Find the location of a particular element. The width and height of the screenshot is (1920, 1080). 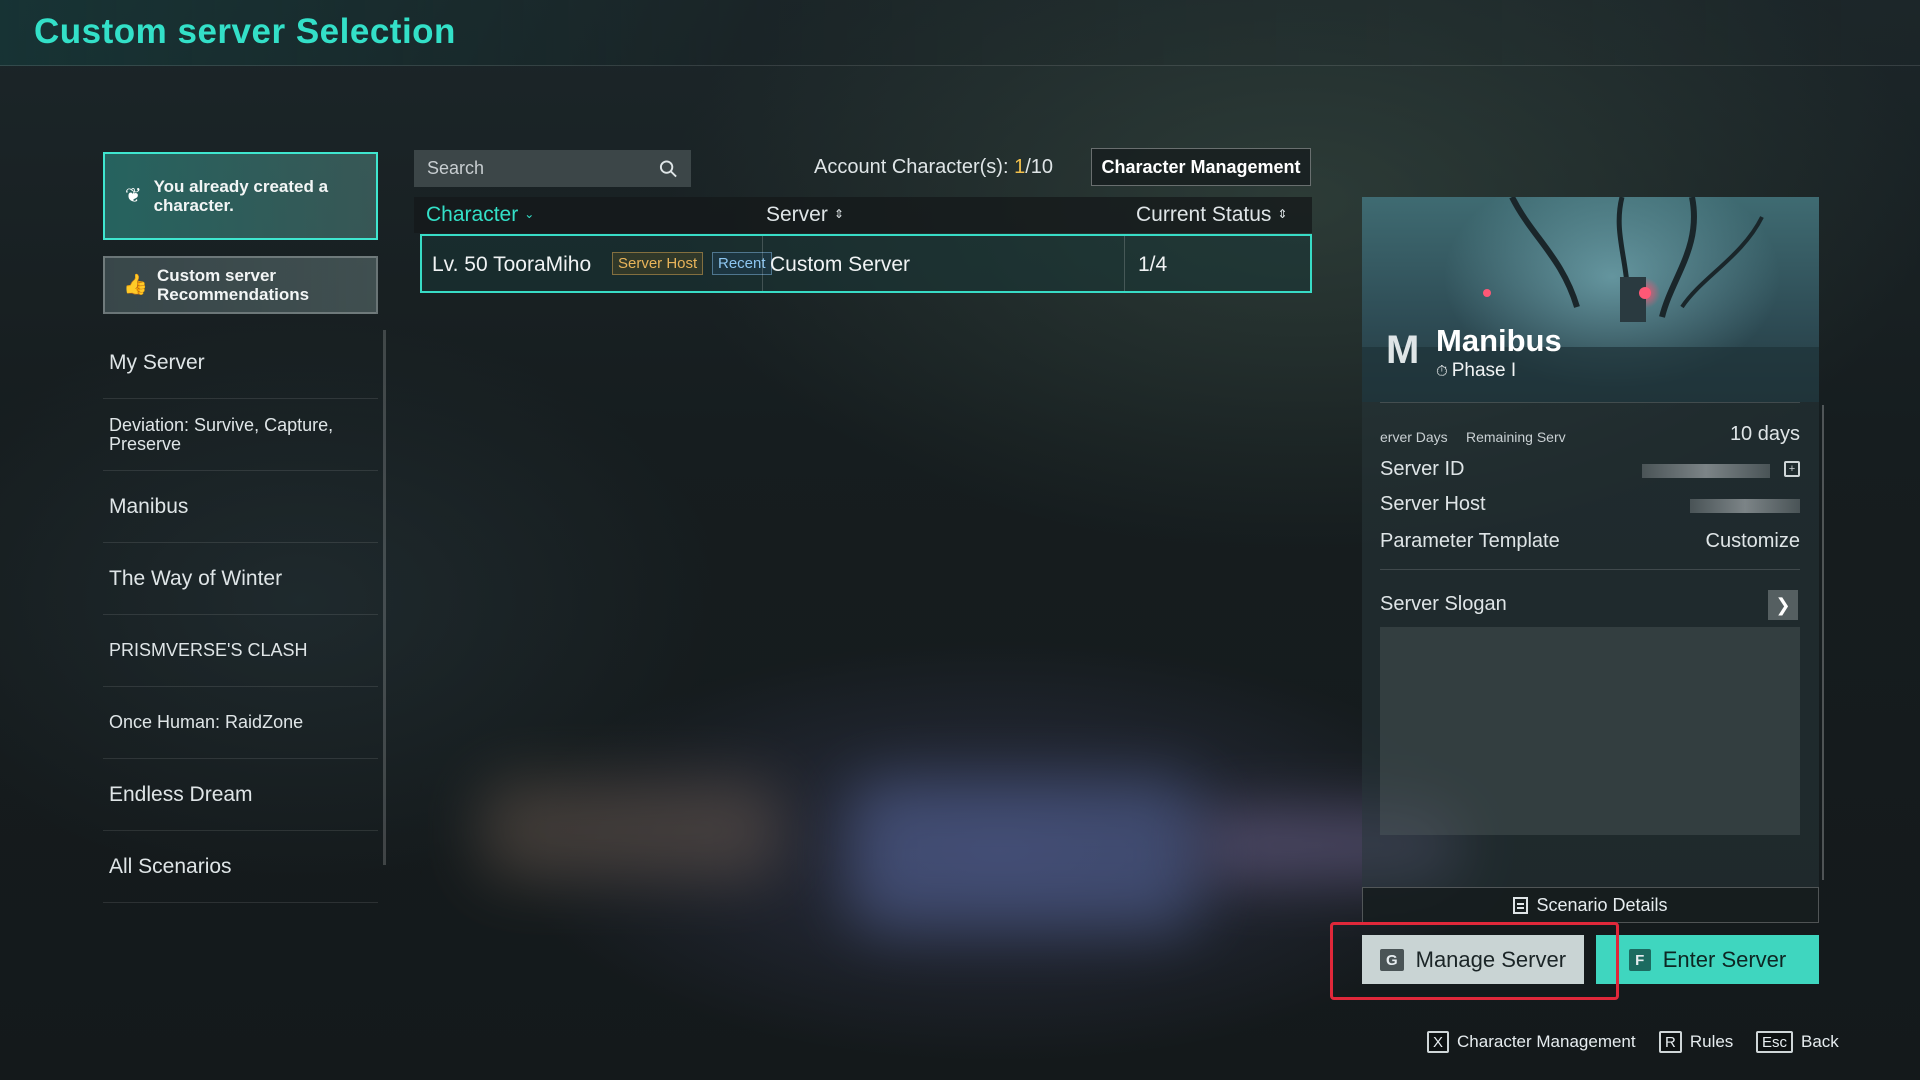

recommendations-card: 👍 Custom server Recommendations is located at coordinates (240, 285).